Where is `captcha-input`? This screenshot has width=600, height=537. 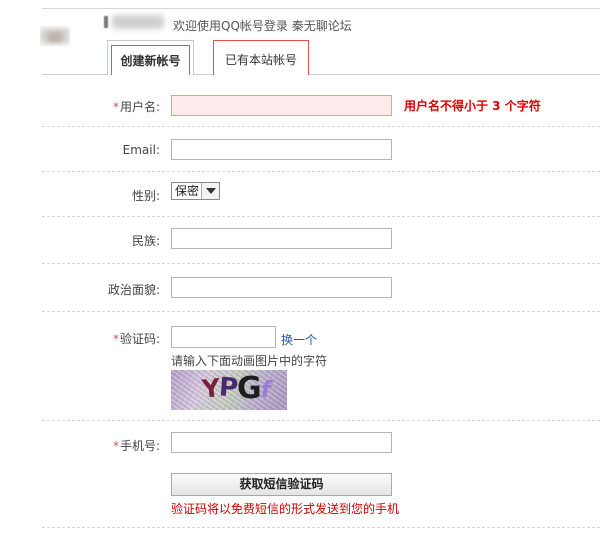
captcha-input is located at coordinates (223, 337).